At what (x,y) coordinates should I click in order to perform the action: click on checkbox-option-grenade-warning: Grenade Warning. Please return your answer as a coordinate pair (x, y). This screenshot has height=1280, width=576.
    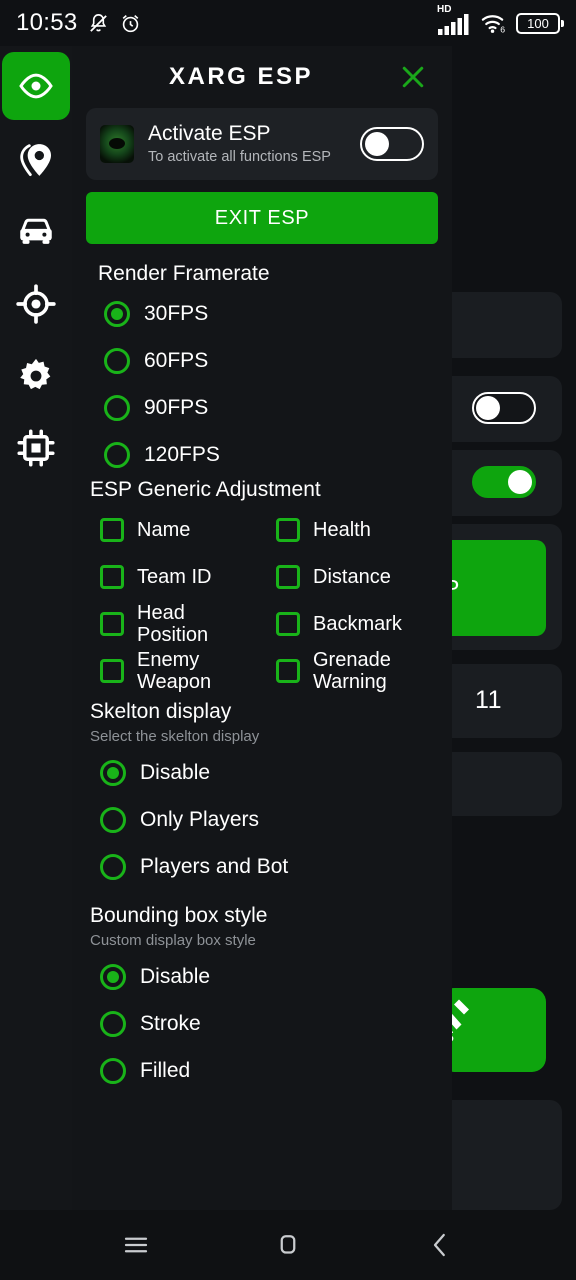
    Looking at the image, I should click on (350, 670).